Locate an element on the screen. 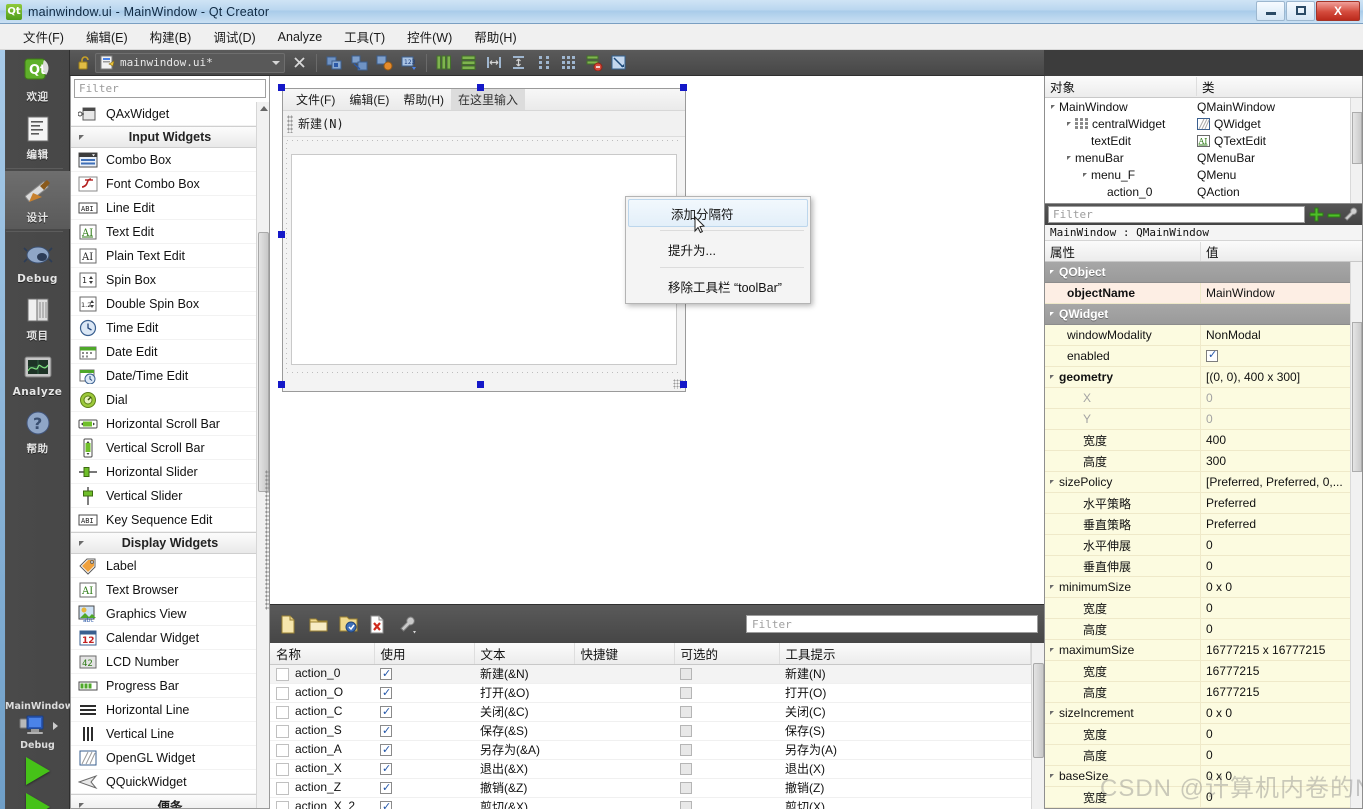 The image size is (1363, 809). table-row: action_O 打开(&O) 打开(O) is located at coordinates (650, 693).